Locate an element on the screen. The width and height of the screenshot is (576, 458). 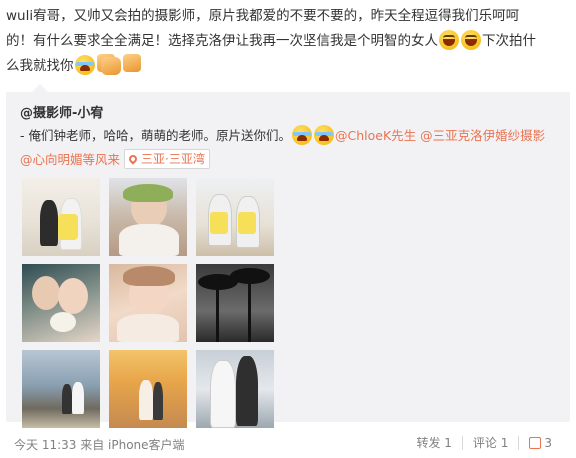
post-meta: 今天 11:33 来自 iPhone客户端 is located at coordinates (99, 444).